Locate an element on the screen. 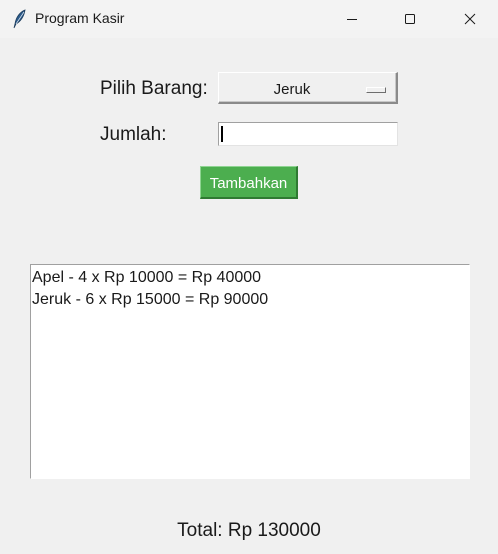 The width and height of the screenshot is (498, 554). maximize-button is located at coordinates (410, 19).